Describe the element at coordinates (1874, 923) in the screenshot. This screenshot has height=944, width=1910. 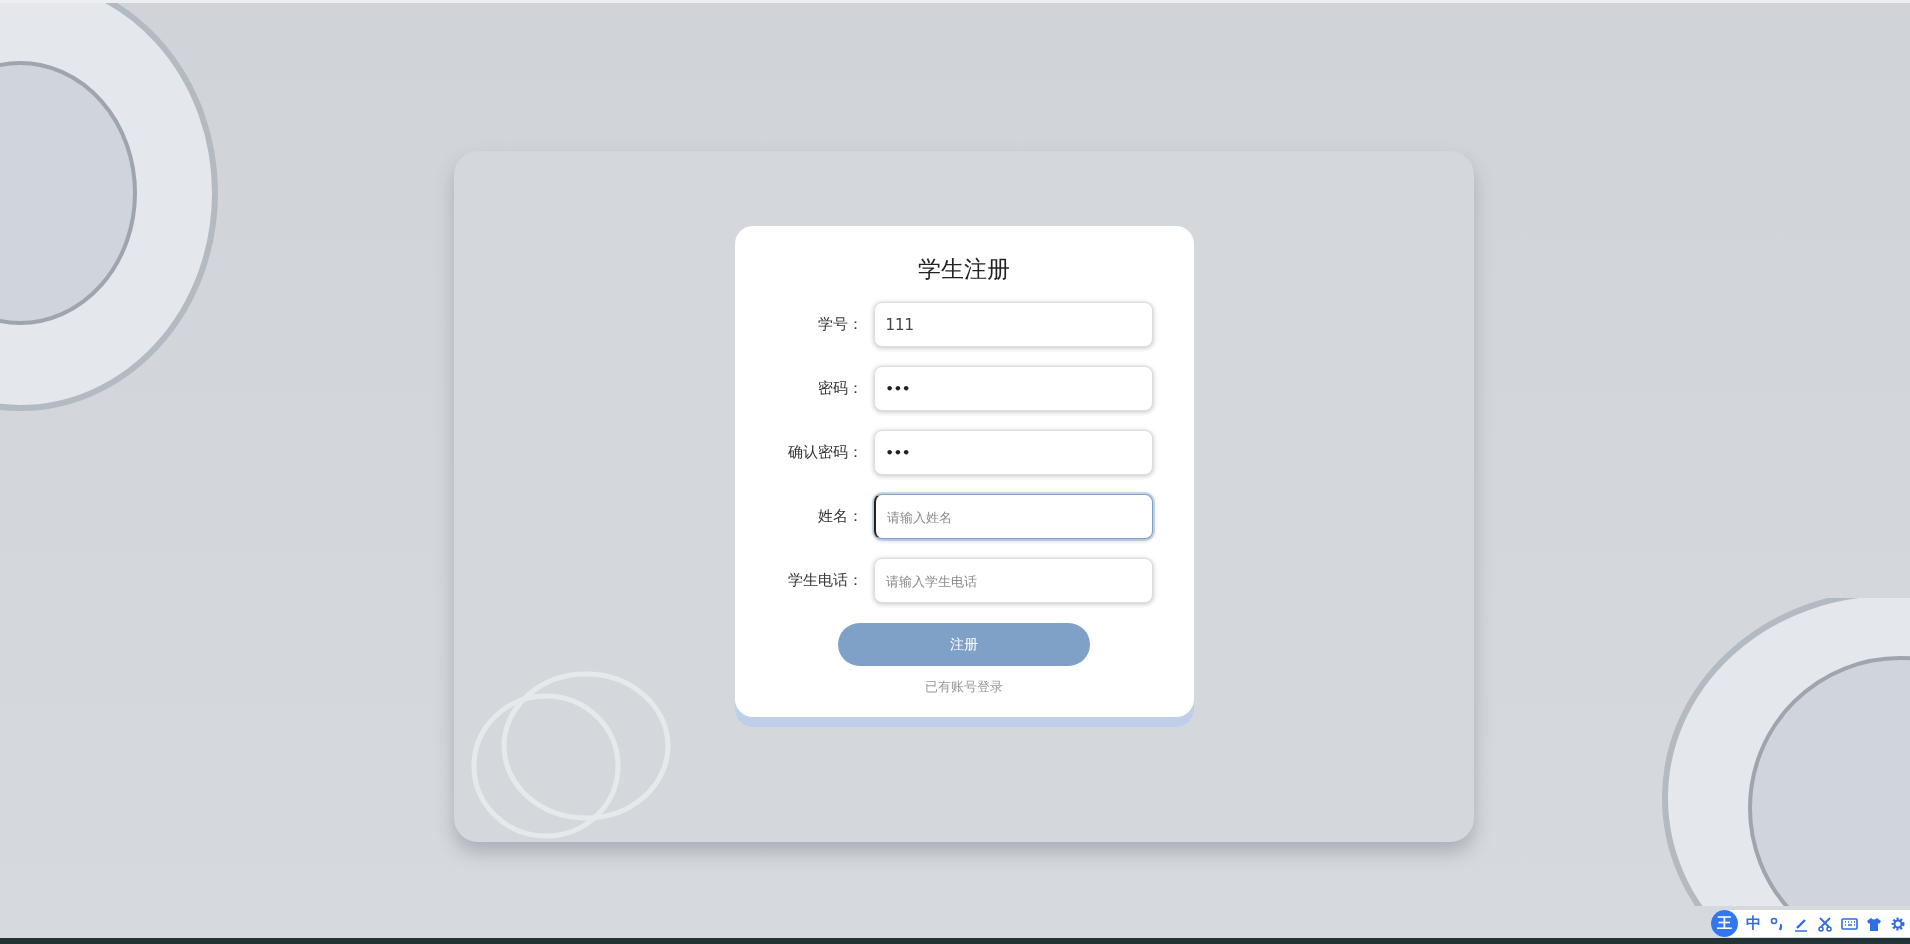
I see `shirt-icon` at that location.